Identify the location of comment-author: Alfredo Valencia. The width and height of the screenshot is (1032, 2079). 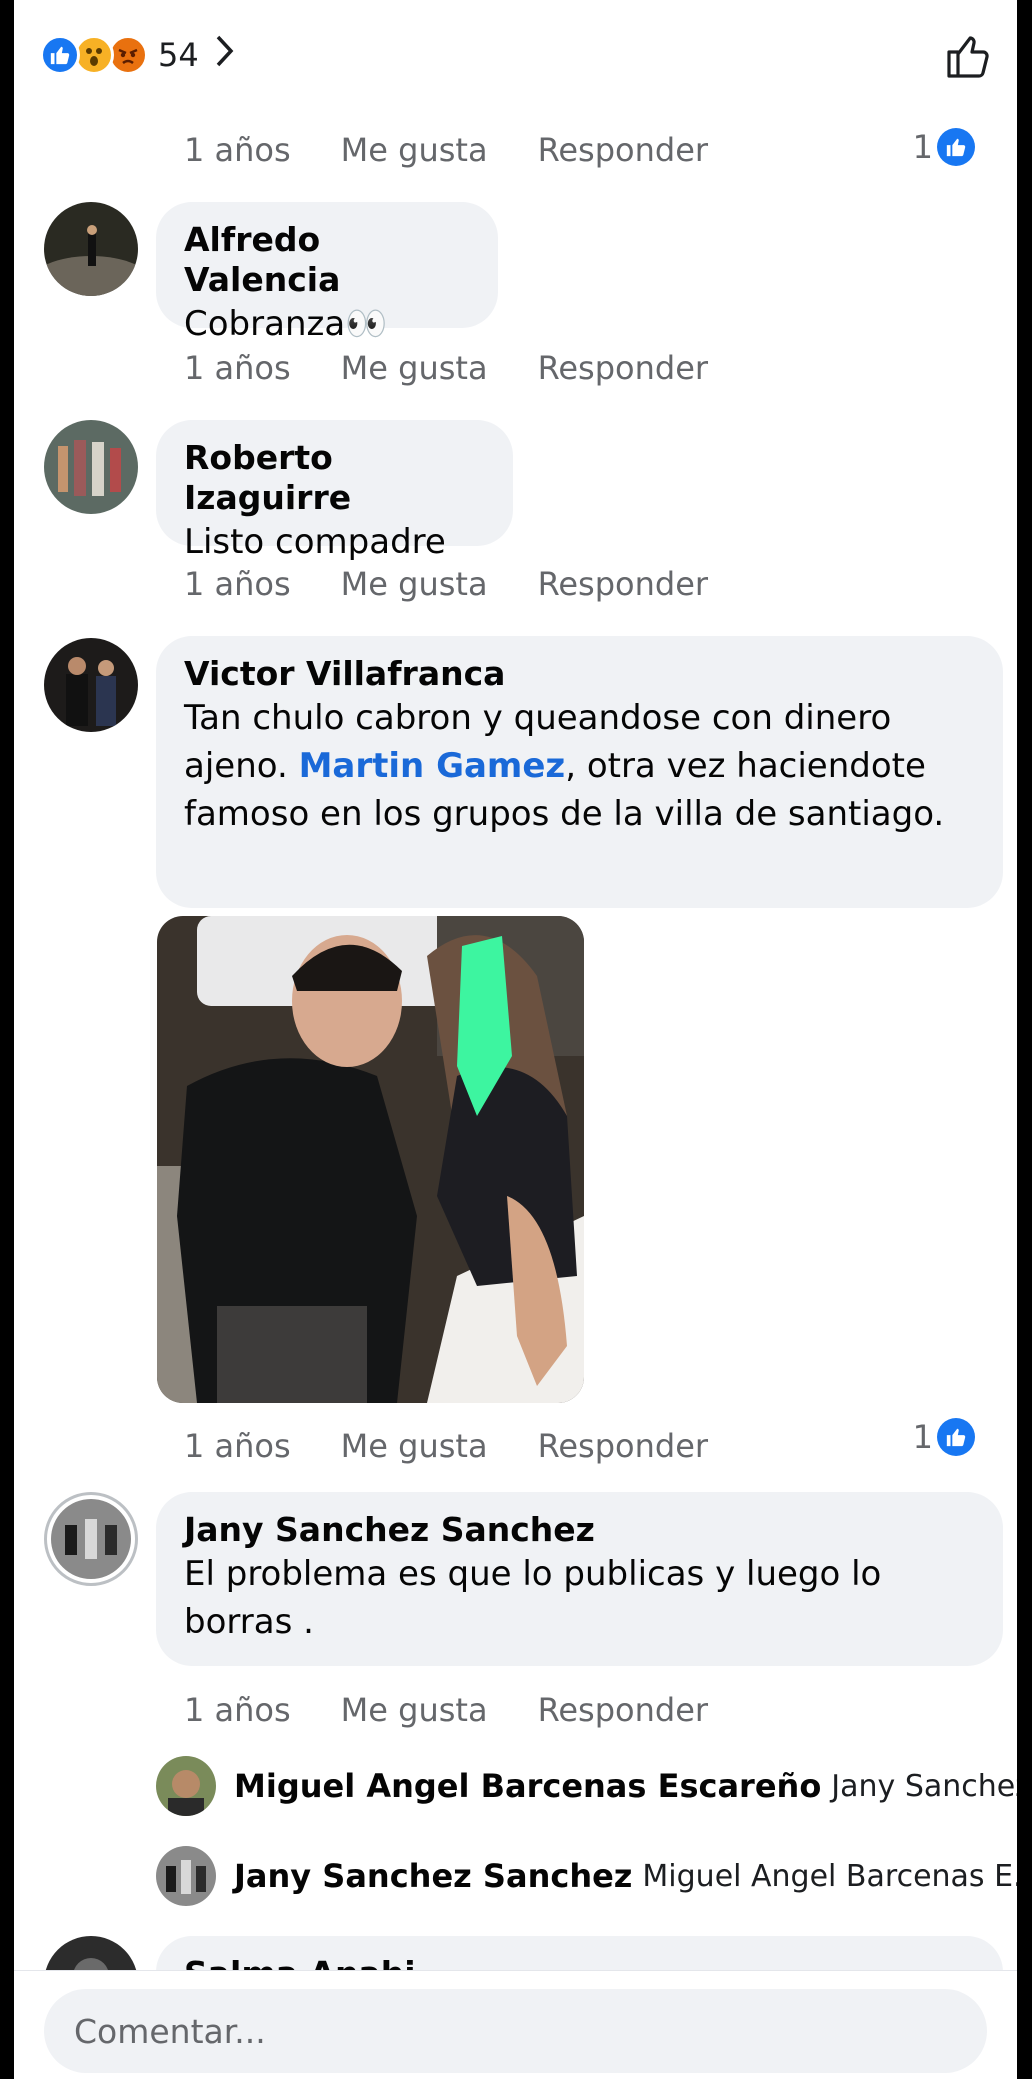
(327, 260).